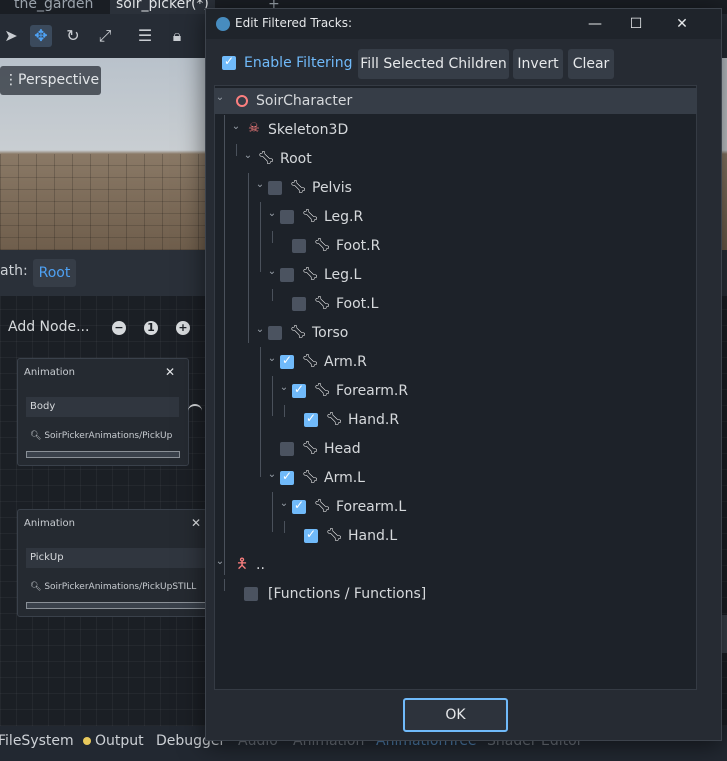 This screenshot has height=761, width=727. I want to click on bottom-tab-output: Output, so click(113, 741).